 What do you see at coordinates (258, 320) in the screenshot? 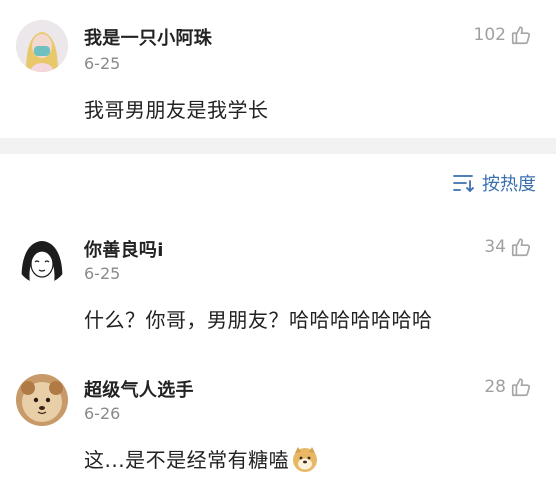
I see `comment-text: 什么？你哥，男朋友？哈哈哈哈哈哈哈` at bounding box center [258, 320].